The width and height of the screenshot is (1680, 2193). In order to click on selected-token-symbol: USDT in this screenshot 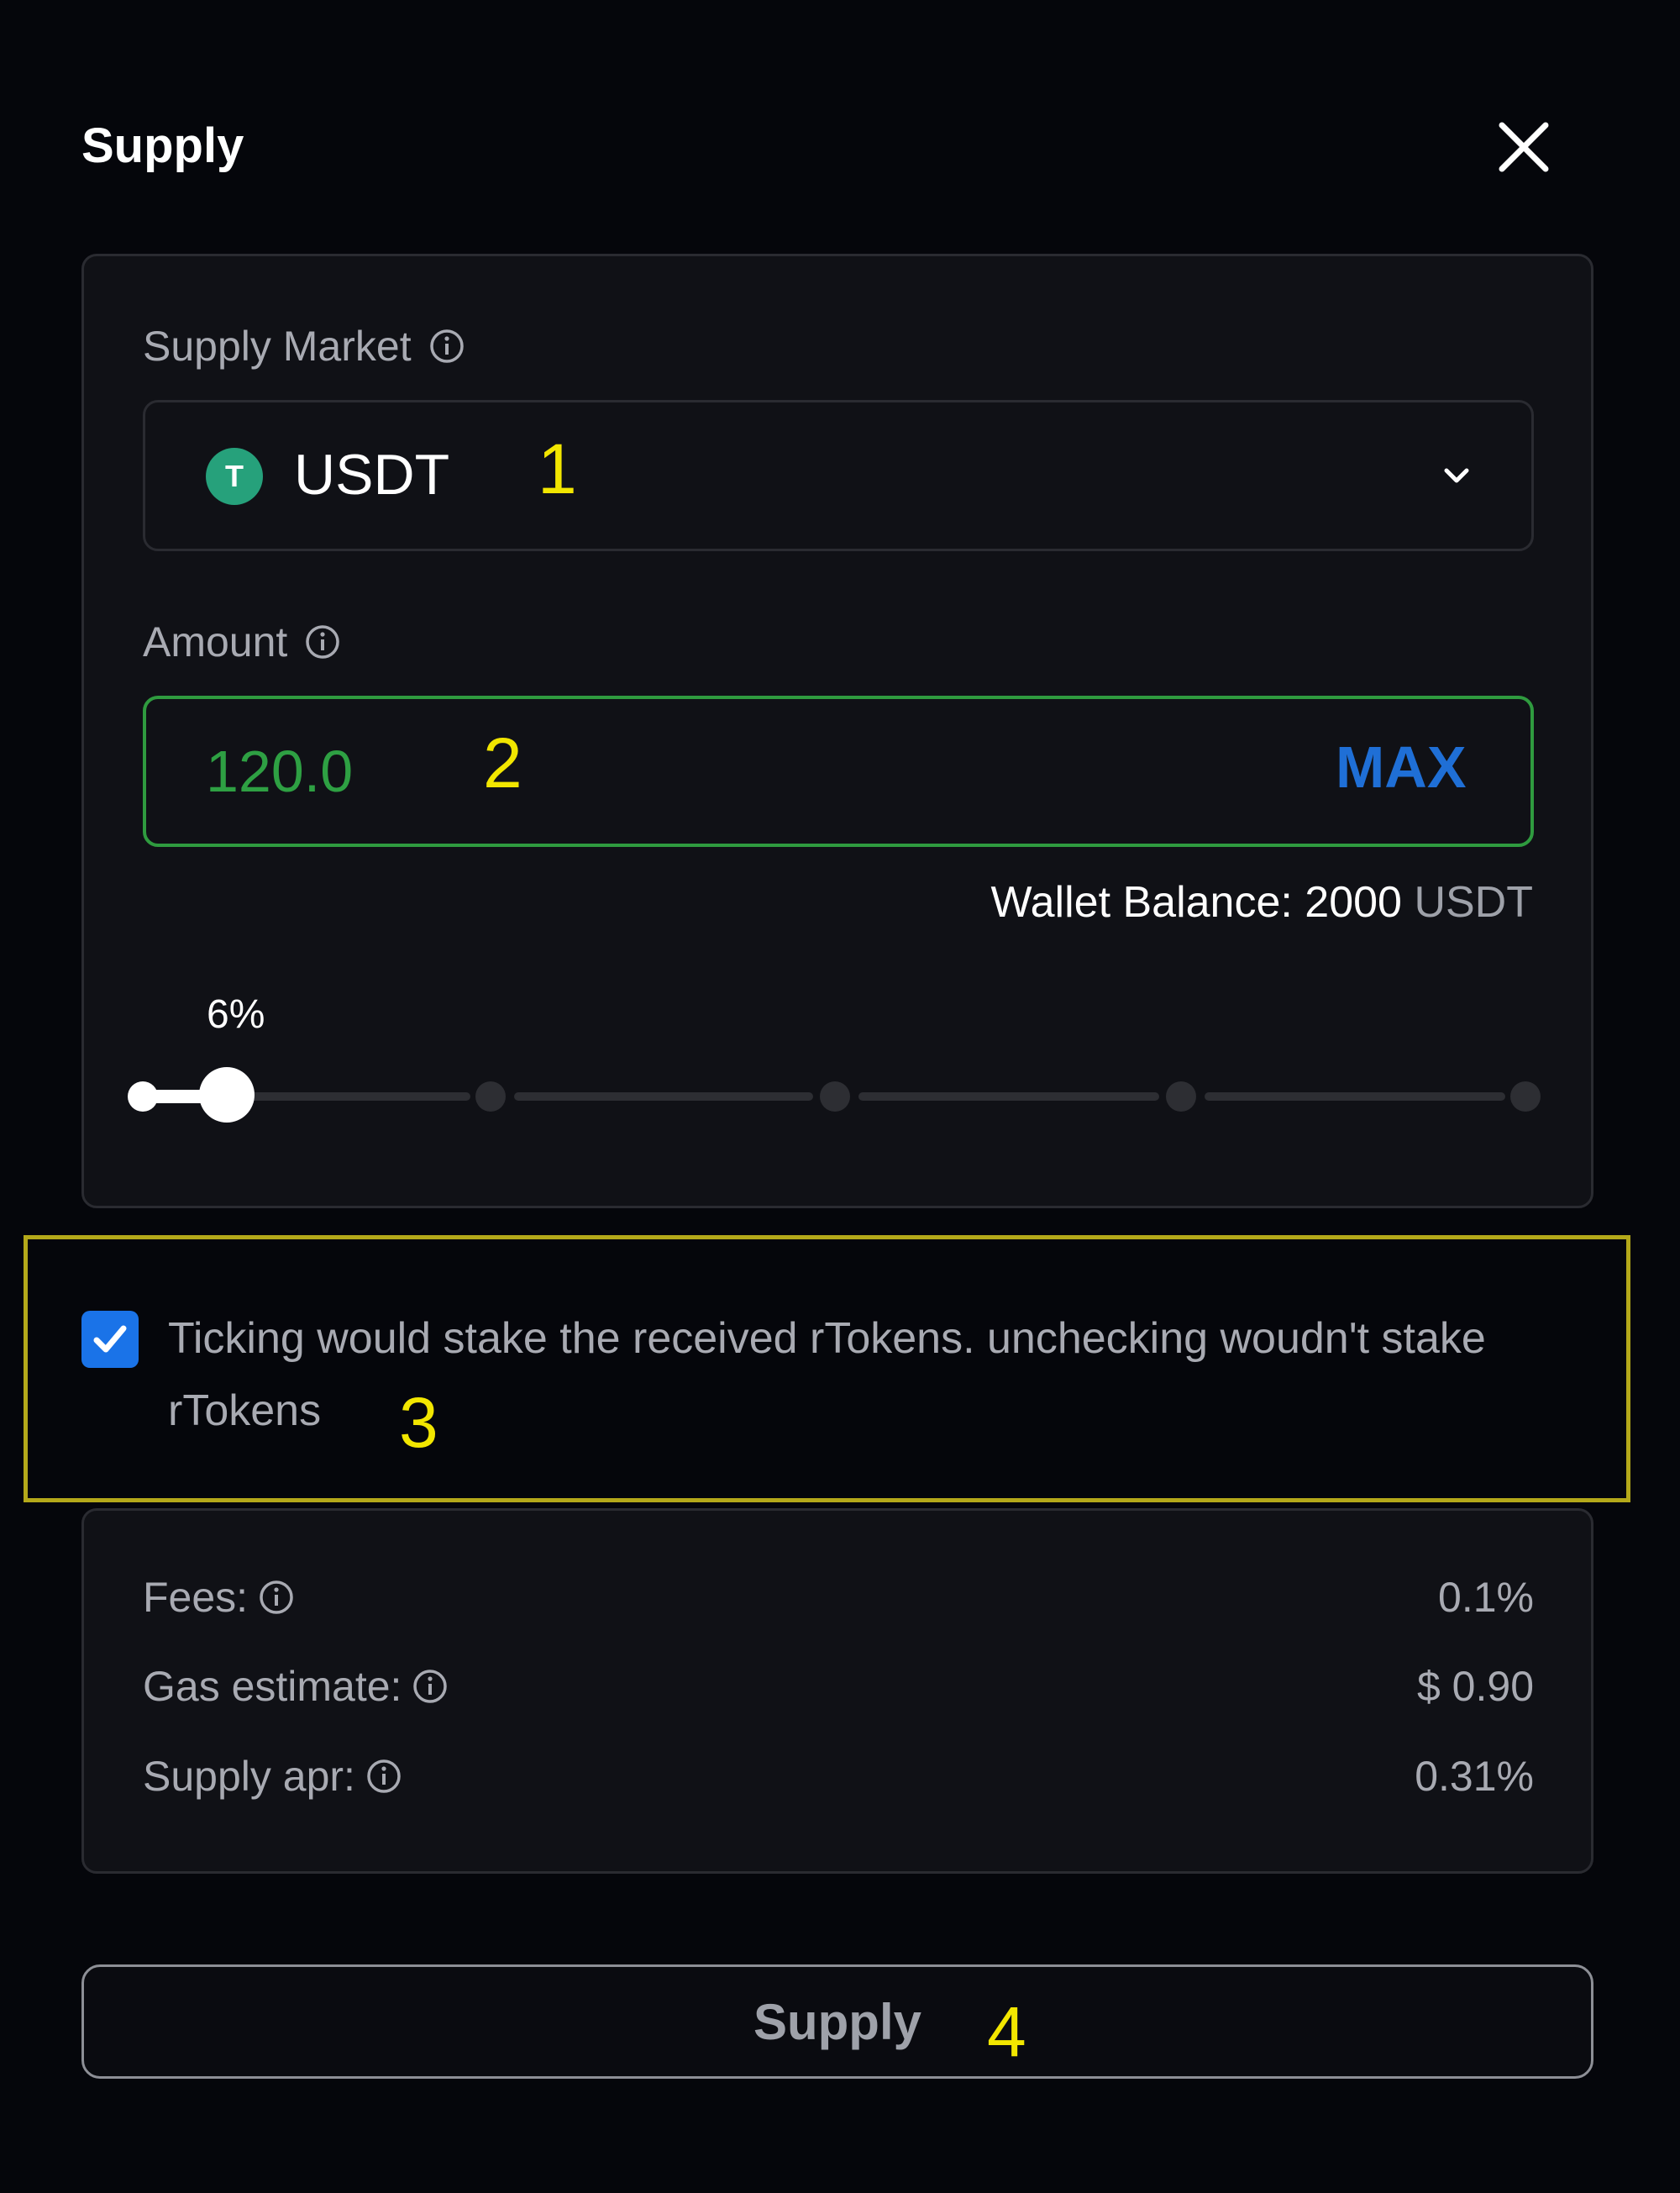, I will do `click(372, 475)`.